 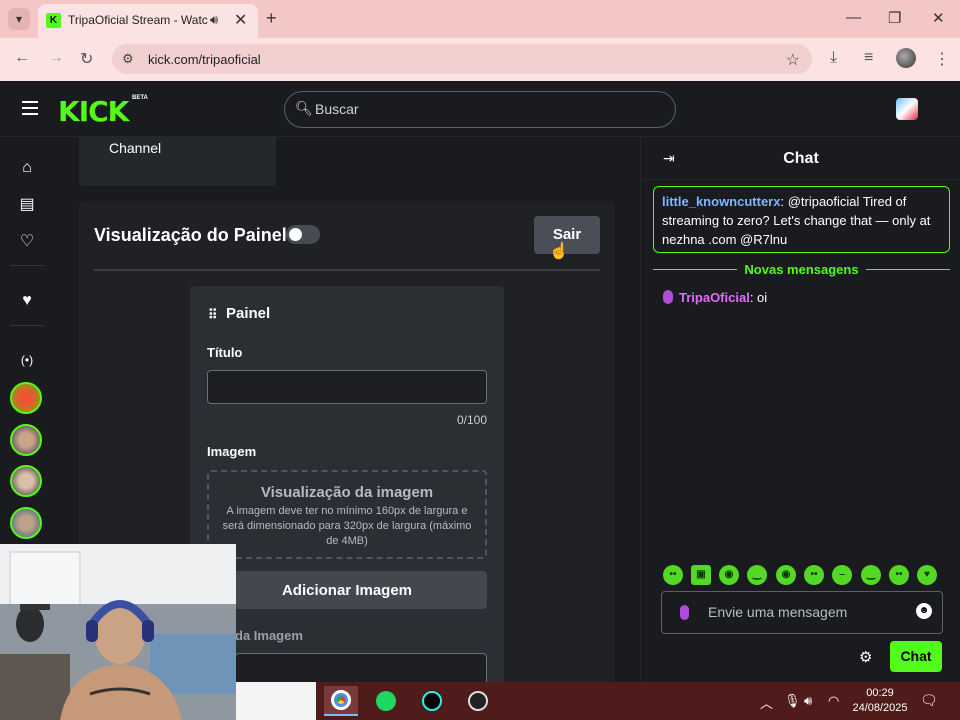 I want to click on user-avatar, so click(x=907, y=109).